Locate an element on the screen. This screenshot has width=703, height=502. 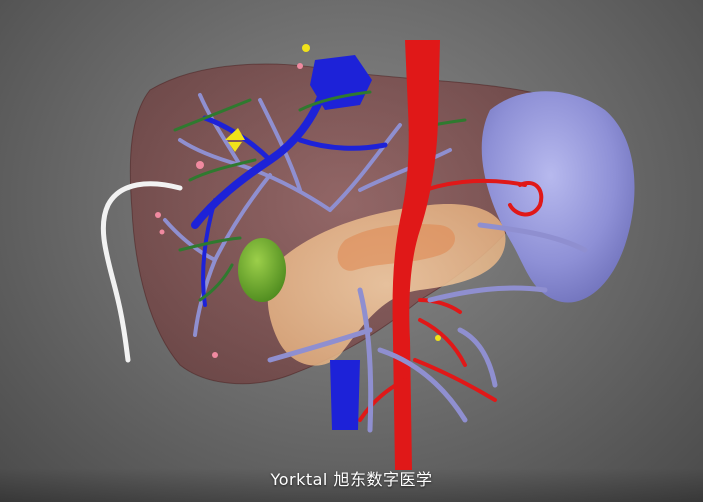
inferior-vena-cava is located at coordinates (345, 395).